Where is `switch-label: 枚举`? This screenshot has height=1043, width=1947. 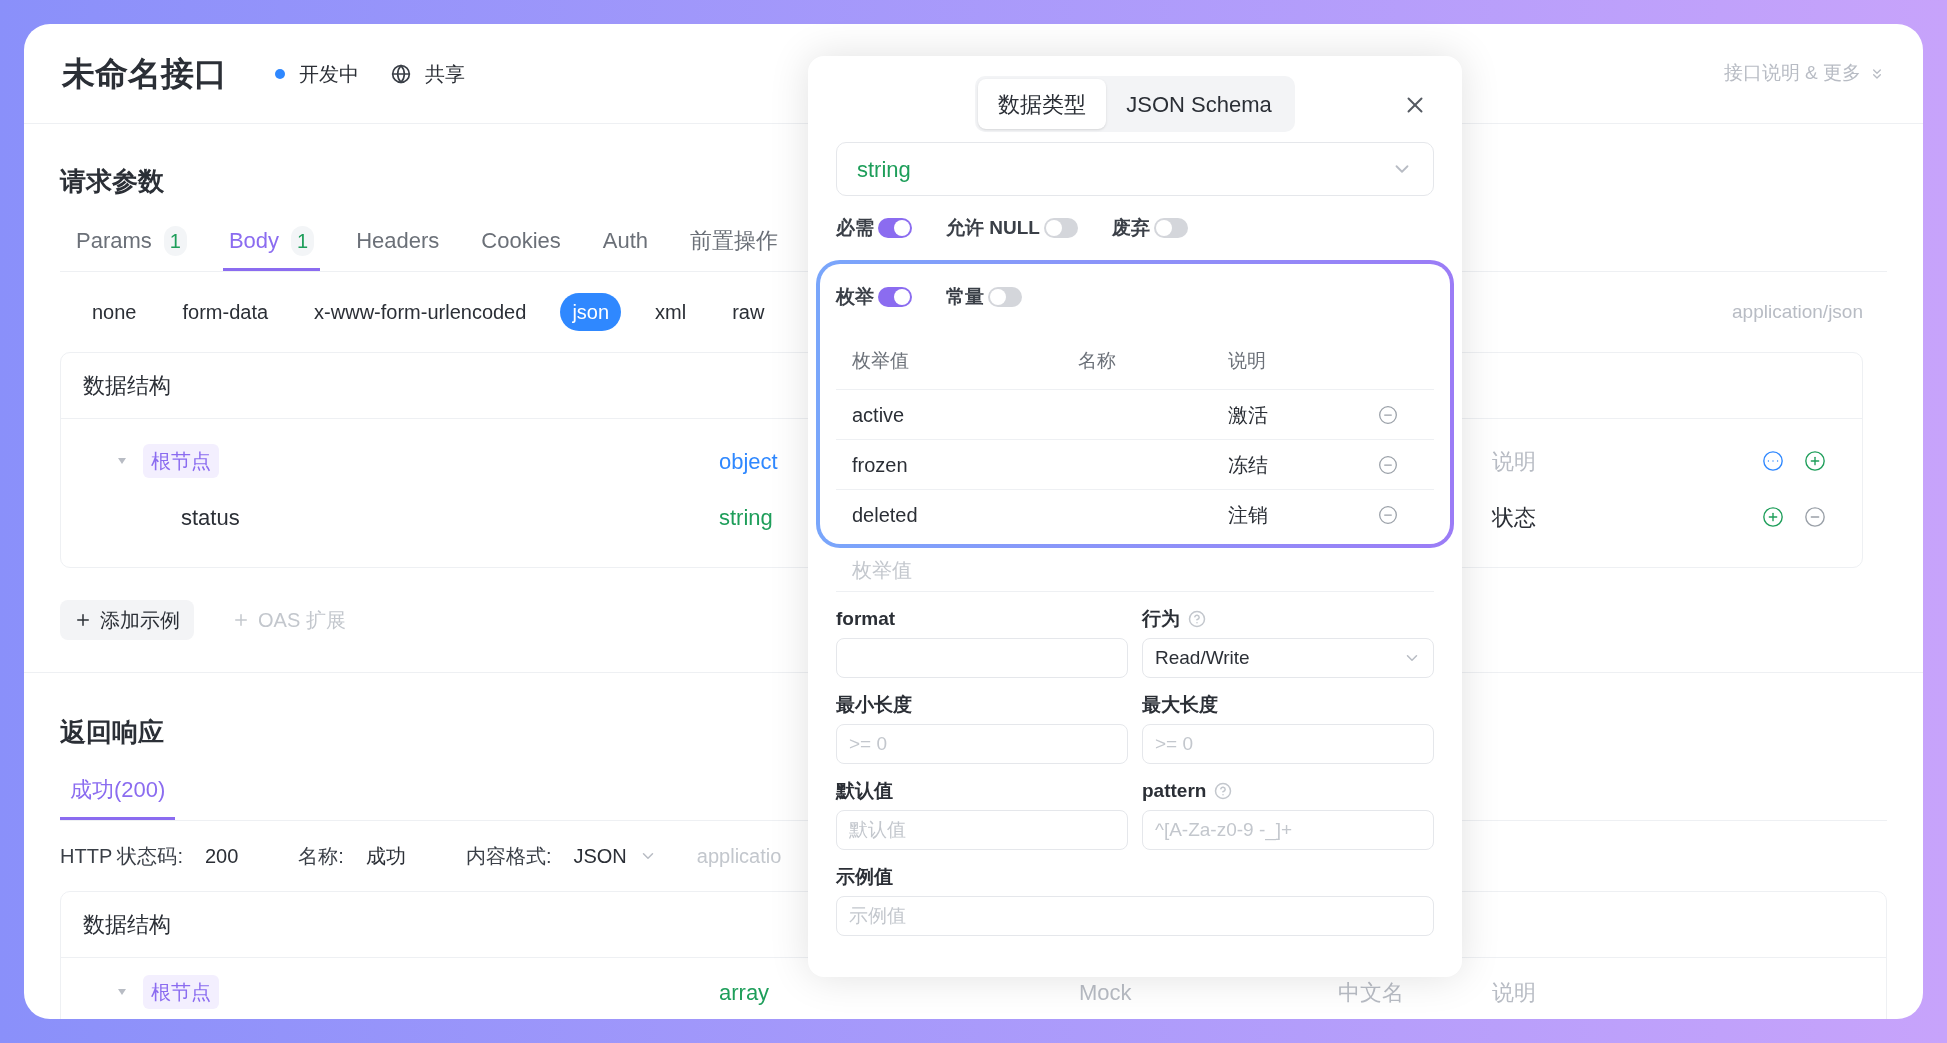 switch-label: 枚举 is located at coordinates (855, 296).